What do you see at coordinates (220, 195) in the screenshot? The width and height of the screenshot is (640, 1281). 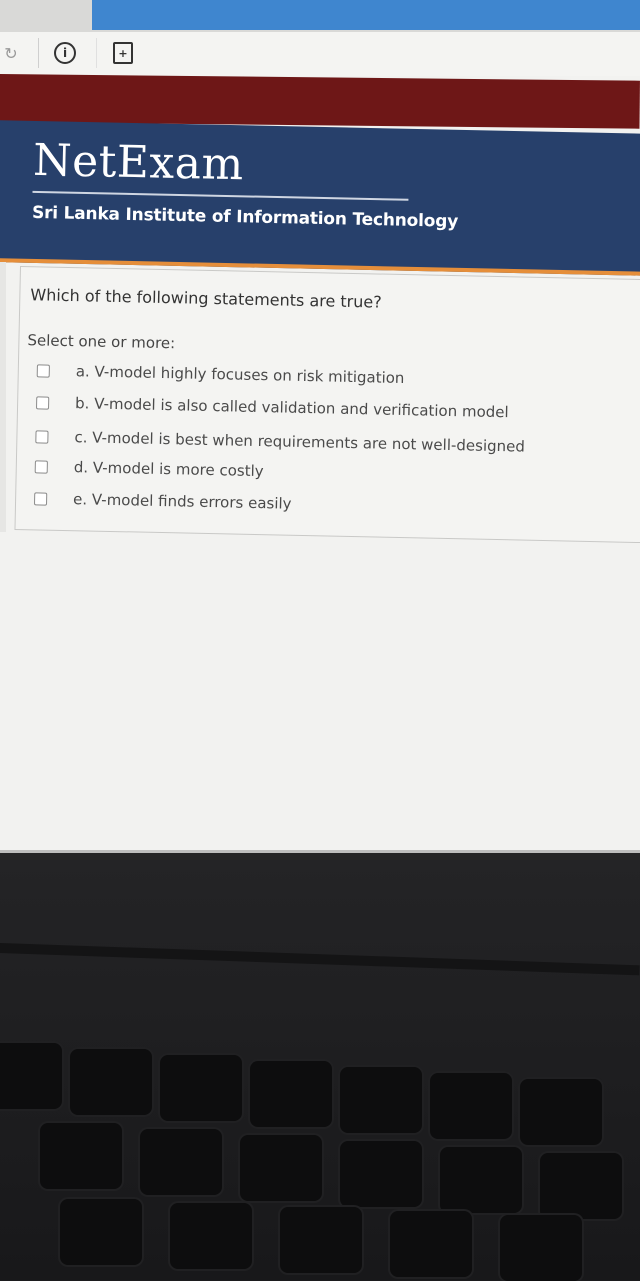 I see `brand-divider` at bounding box center [220, 195].